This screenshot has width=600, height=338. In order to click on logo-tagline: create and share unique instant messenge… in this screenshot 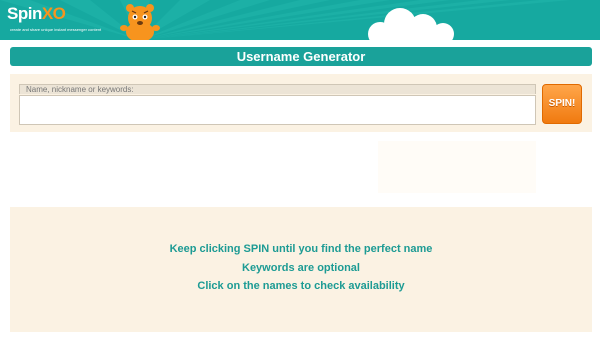, I will do `click(56, 29)`.